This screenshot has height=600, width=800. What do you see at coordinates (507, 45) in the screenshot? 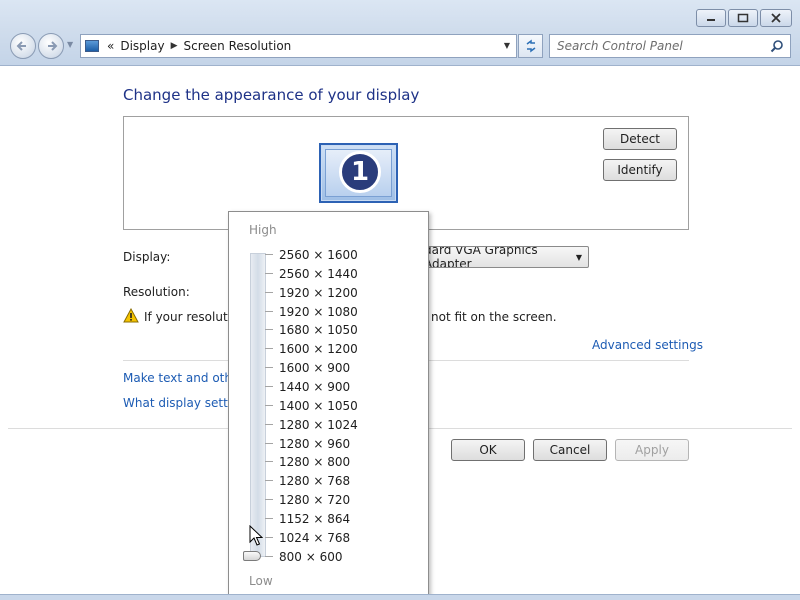
I see `address-dropdown-icon: ▼` at bounding box center [507, 45].